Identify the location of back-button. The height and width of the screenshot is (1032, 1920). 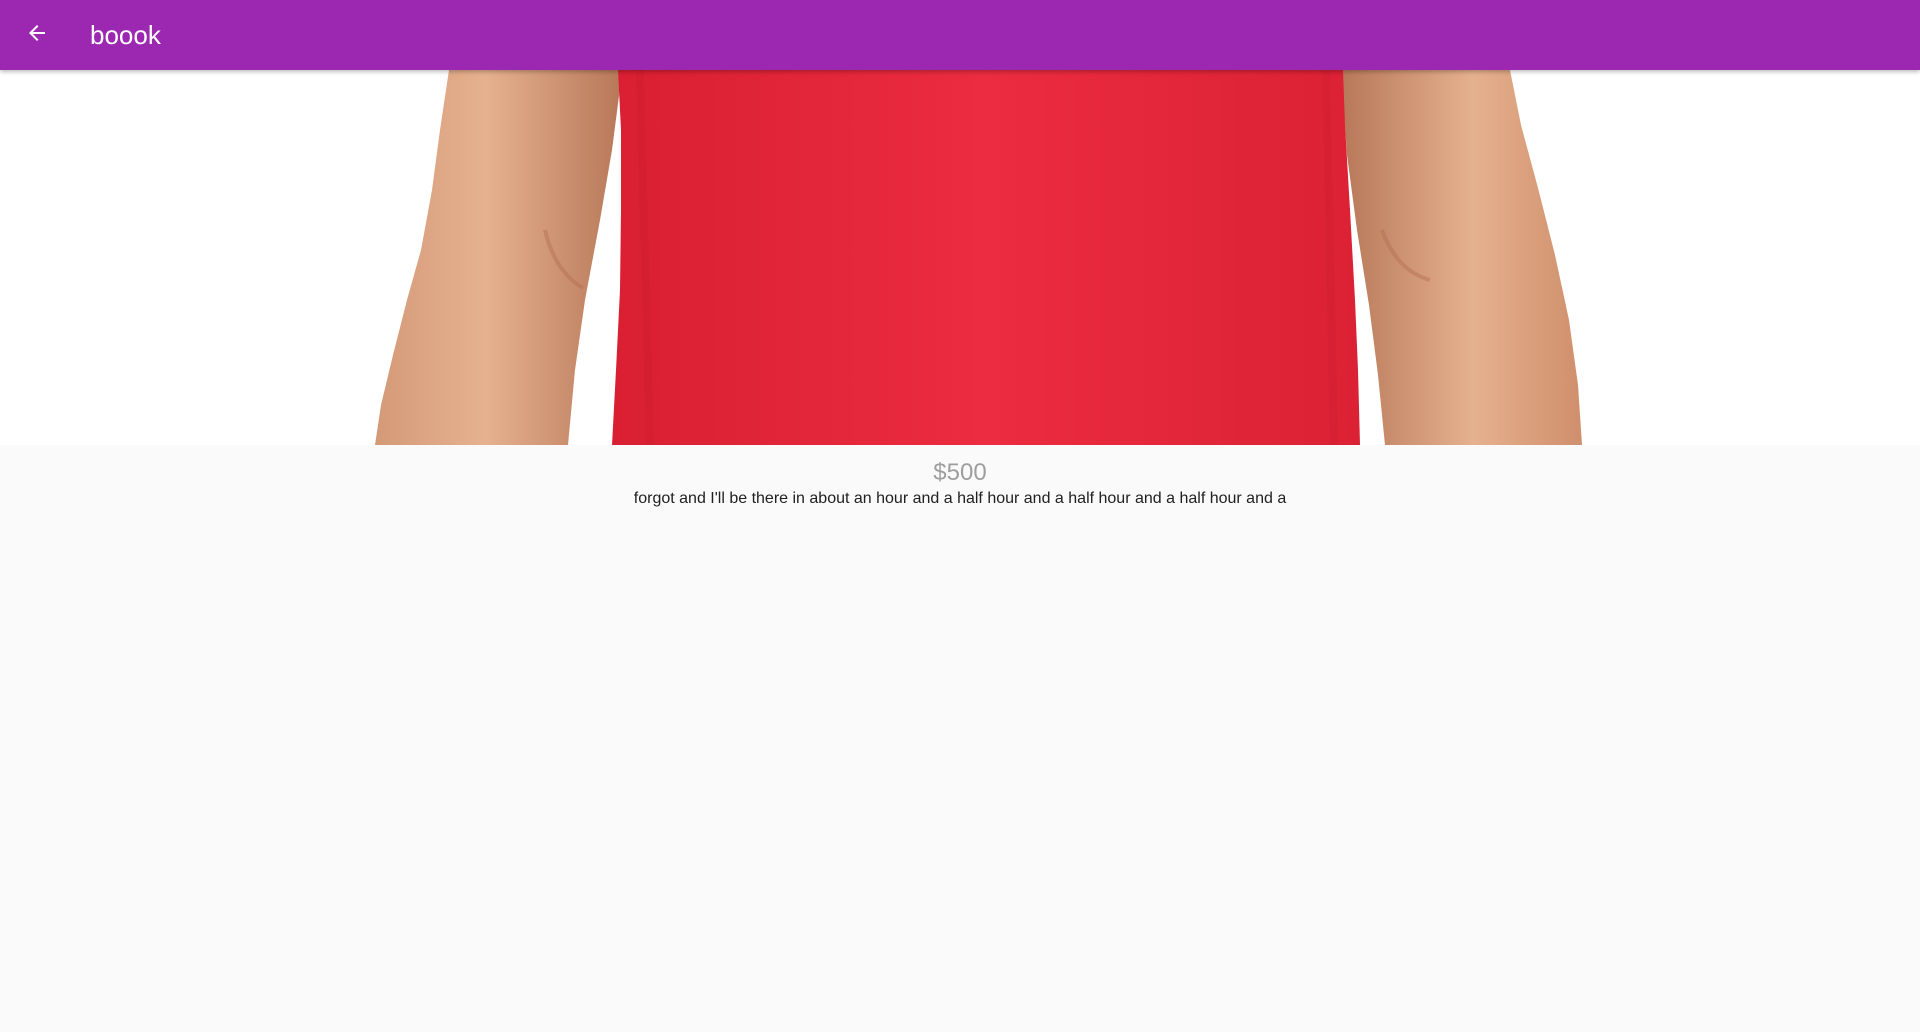
(37, 35).